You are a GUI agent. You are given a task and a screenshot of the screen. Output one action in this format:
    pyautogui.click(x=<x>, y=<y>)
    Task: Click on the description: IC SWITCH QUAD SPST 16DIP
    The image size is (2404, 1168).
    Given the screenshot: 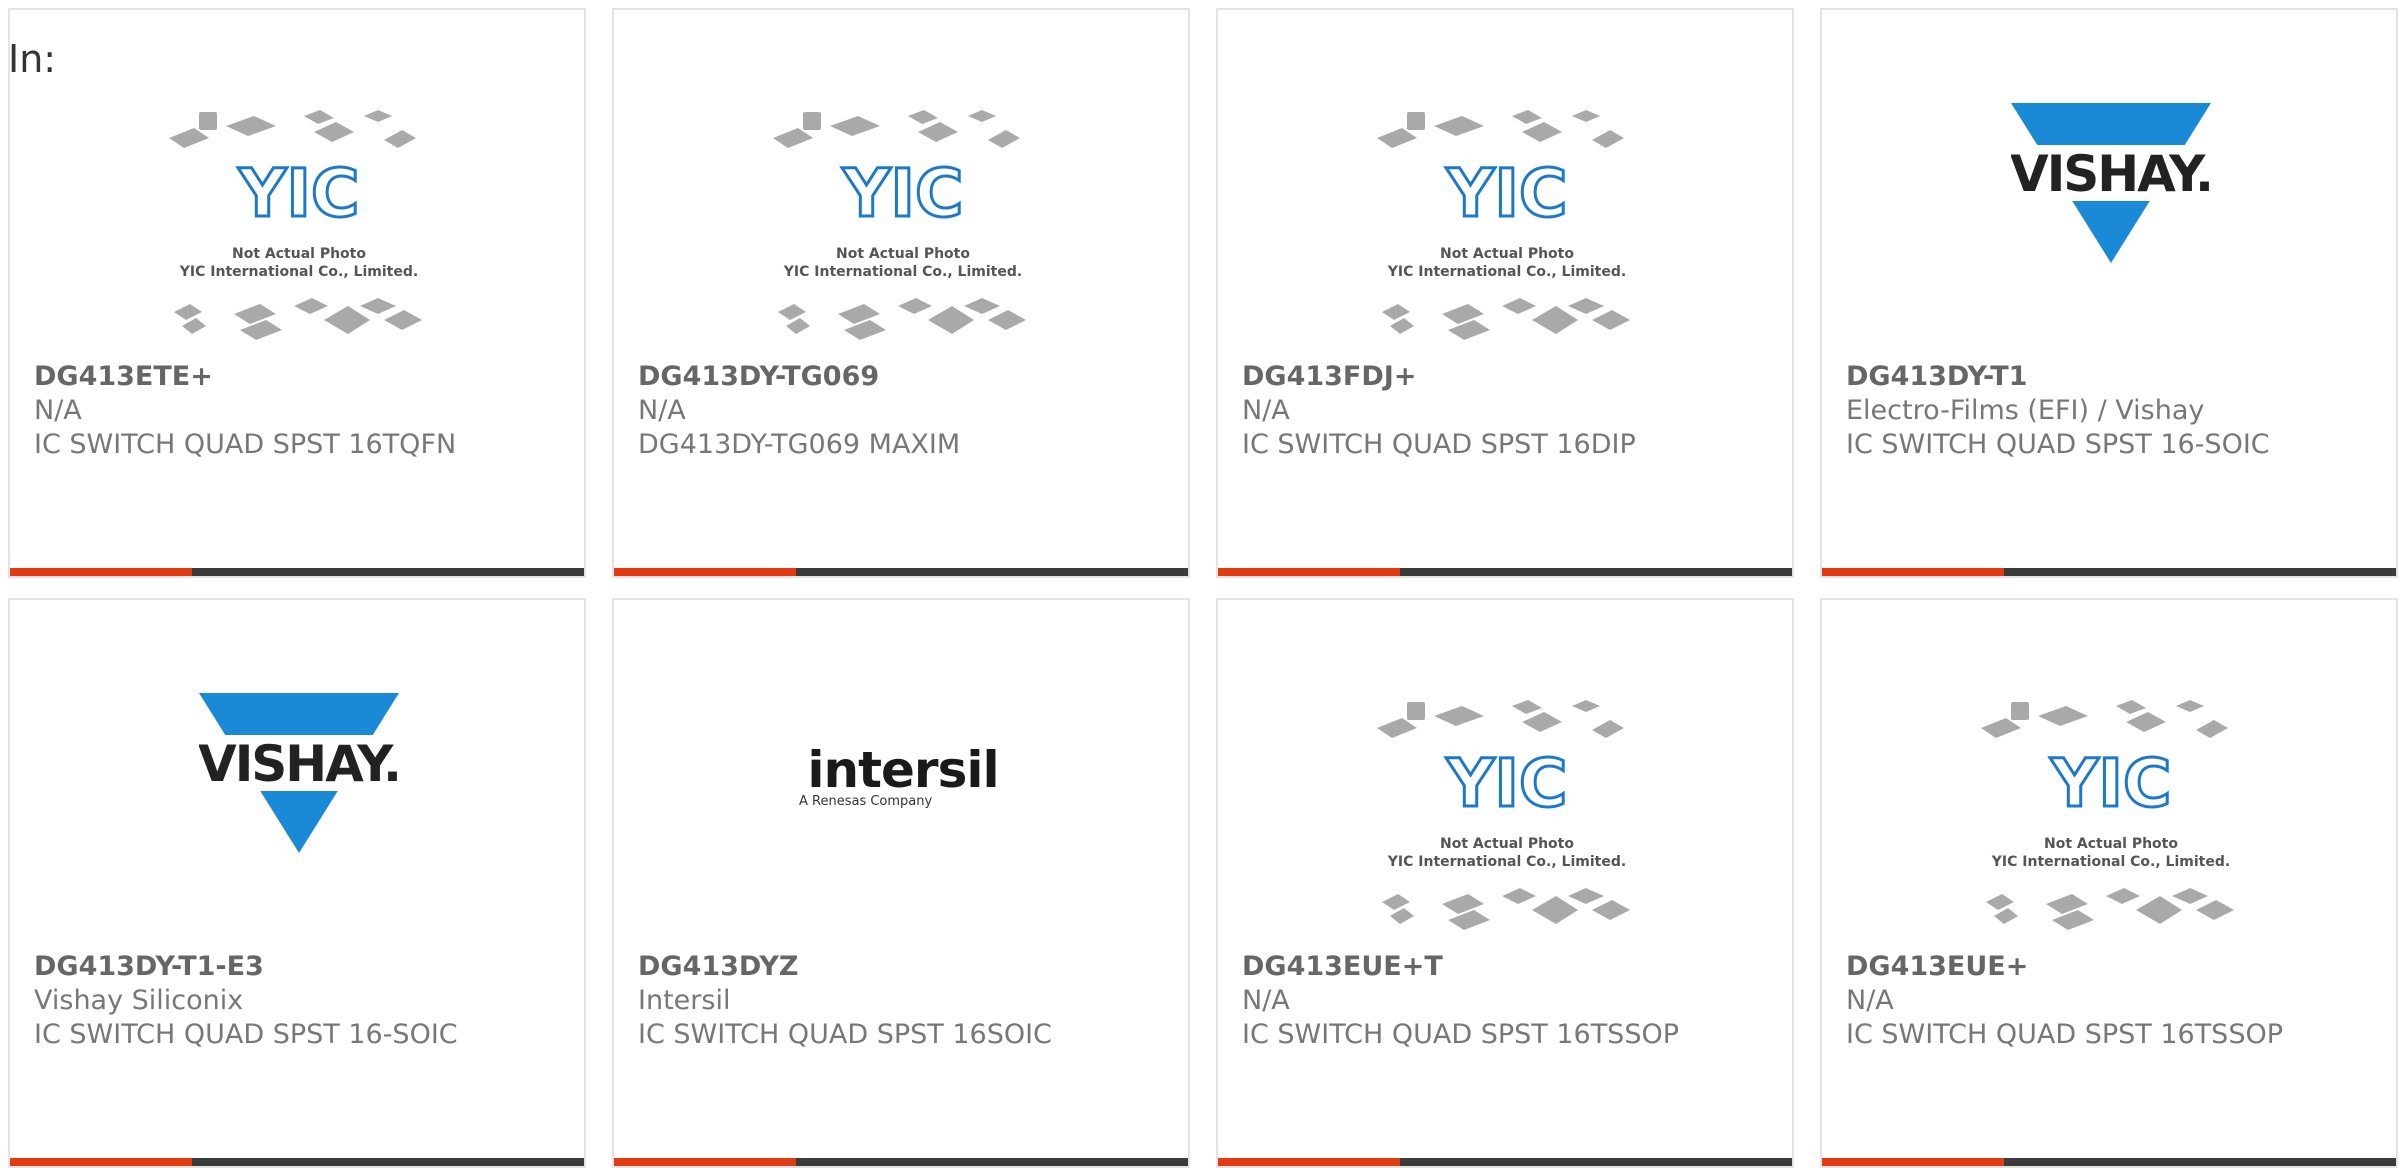 What is the action you would take?
    pyautogui.click(x=1439, y=444)
    